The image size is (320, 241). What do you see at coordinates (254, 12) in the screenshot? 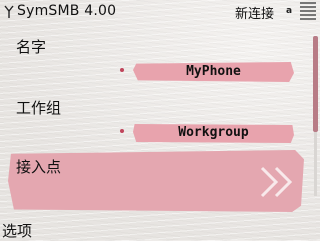
I see `new-connection-label: 新连接` at bounding box center [254, 12].